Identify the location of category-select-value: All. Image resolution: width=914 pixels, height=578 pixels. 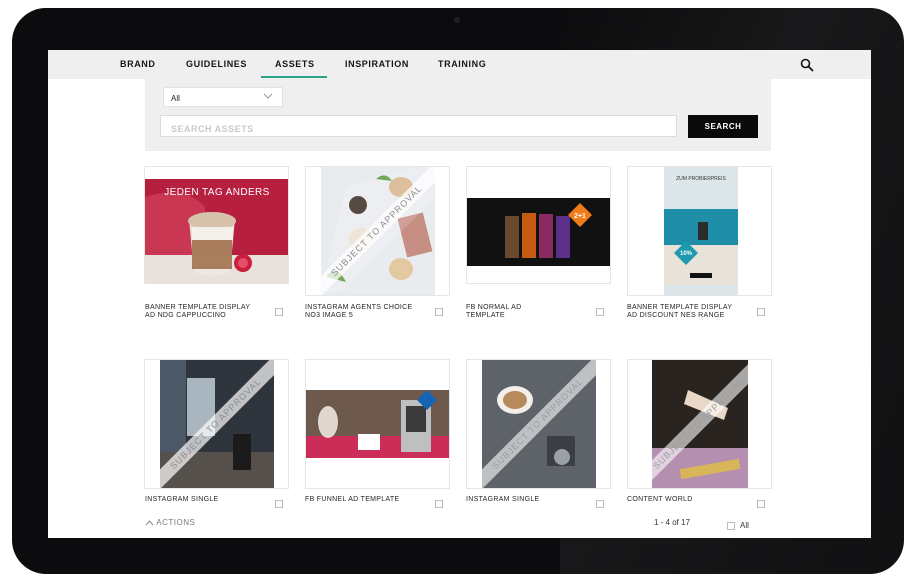
(175, 98).